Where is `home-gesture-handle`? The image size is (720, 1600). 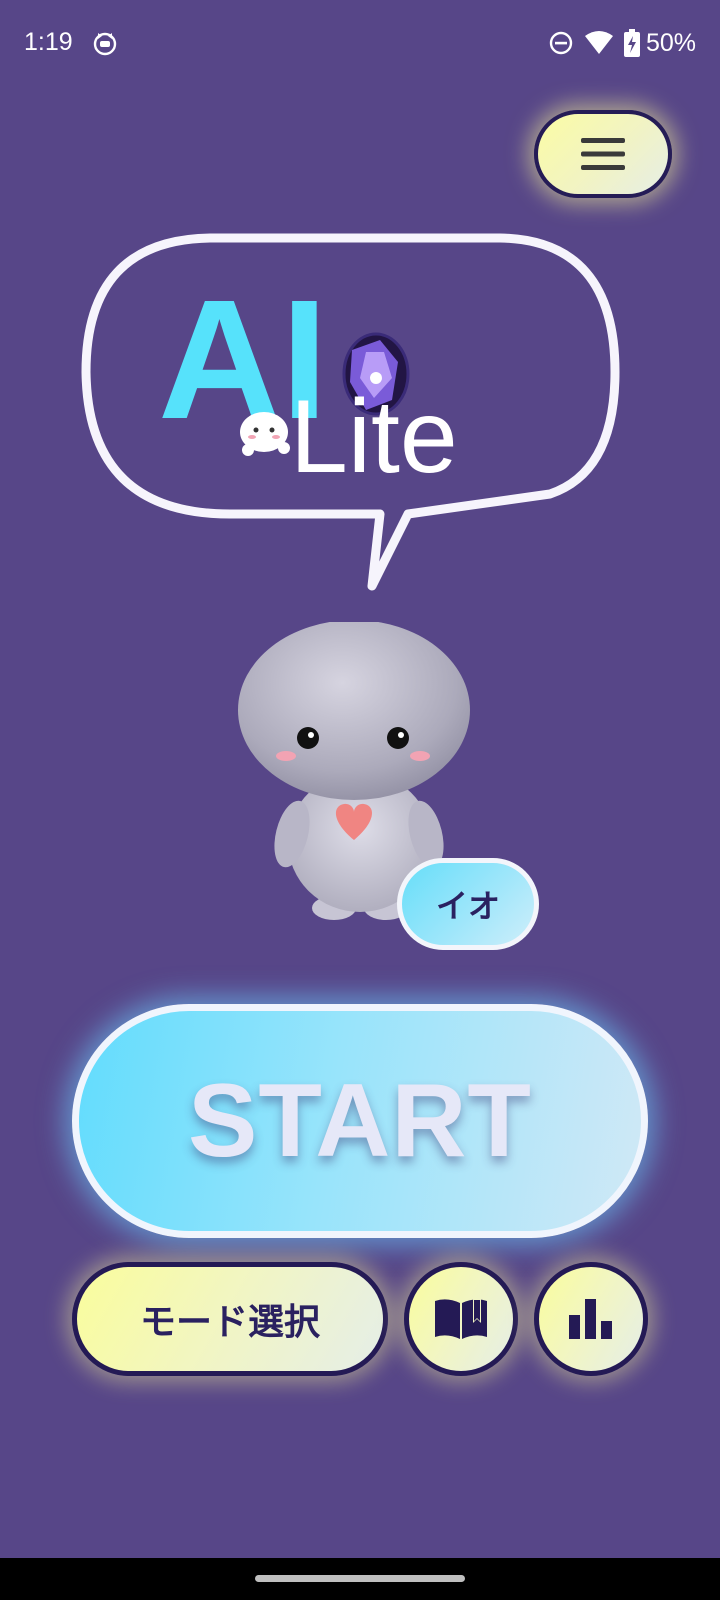
home-gesture-handle is located at coordinates (360, 1578).